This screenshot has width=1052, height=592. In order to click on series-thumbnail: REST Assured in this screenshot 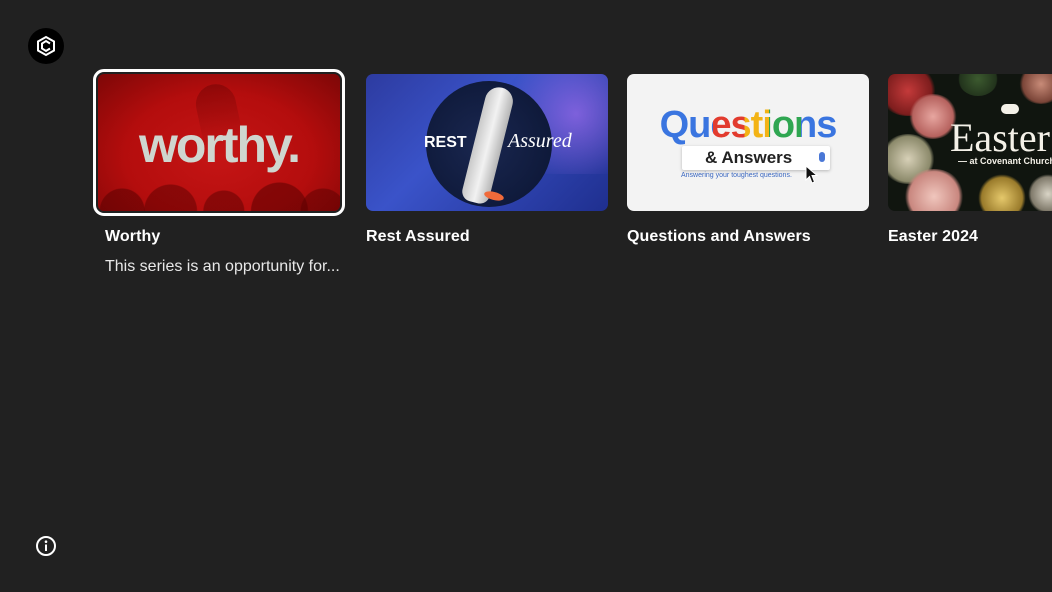, I will do `click(487, 142)`.